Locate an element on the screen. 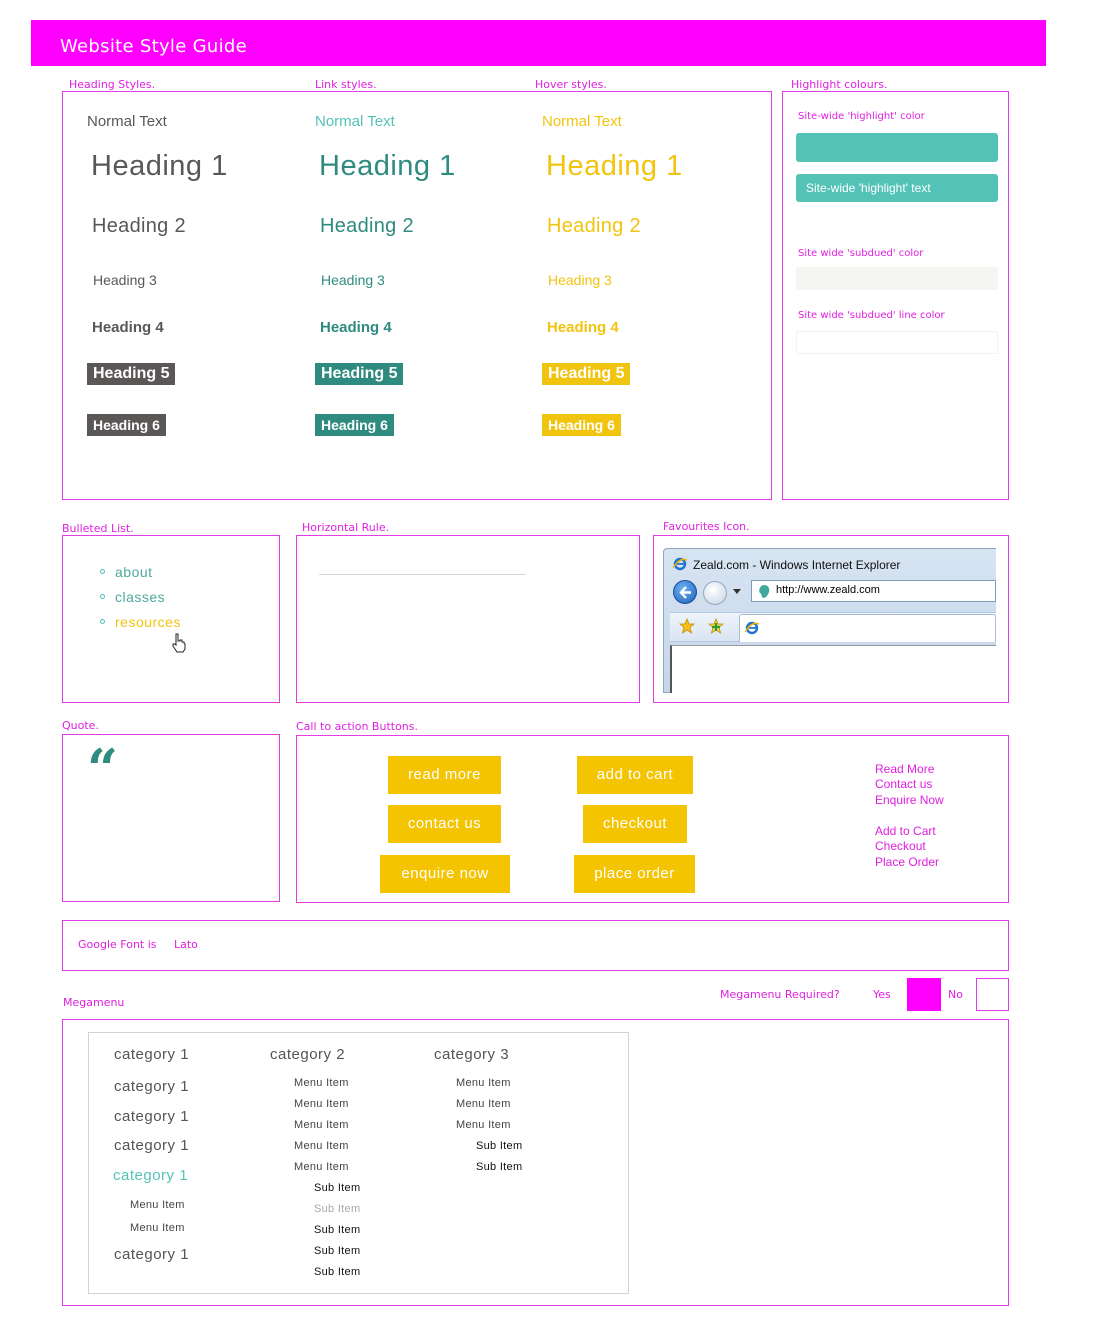 This screenshot has height=1325, width=1102. horizontal-rule-sample is located at coordinates (422, 574).